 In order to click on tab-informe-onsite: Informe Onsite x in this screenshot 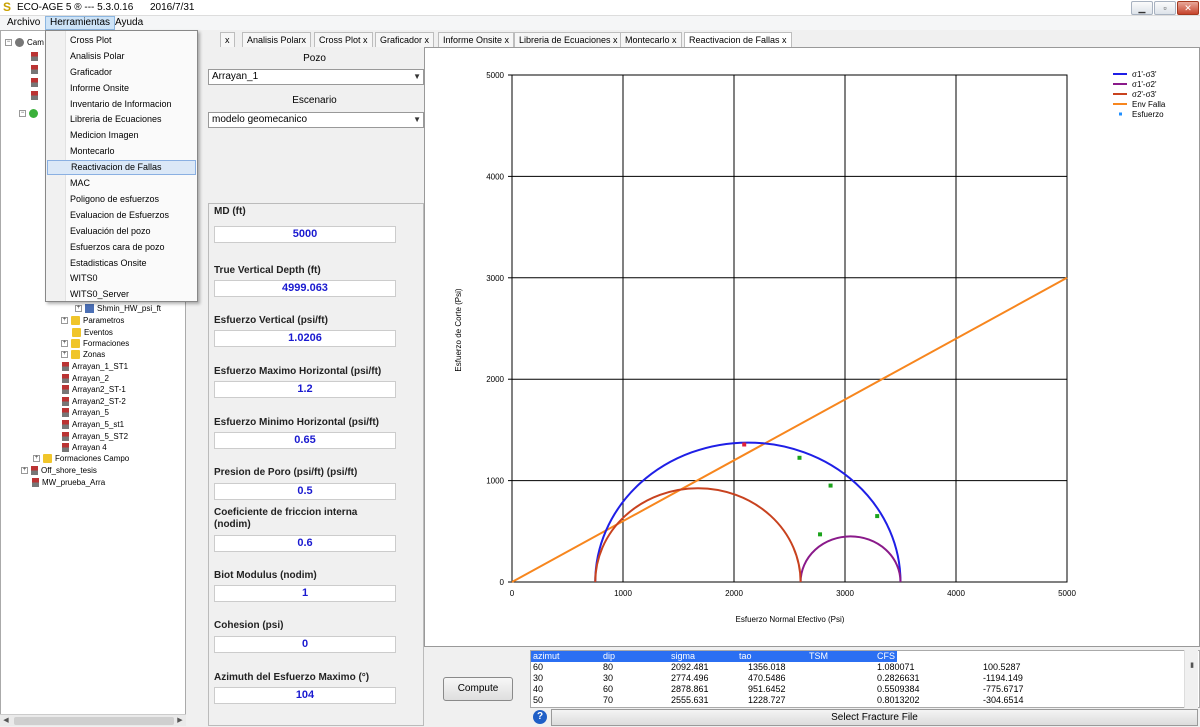, I will do `click(476, 39)`.